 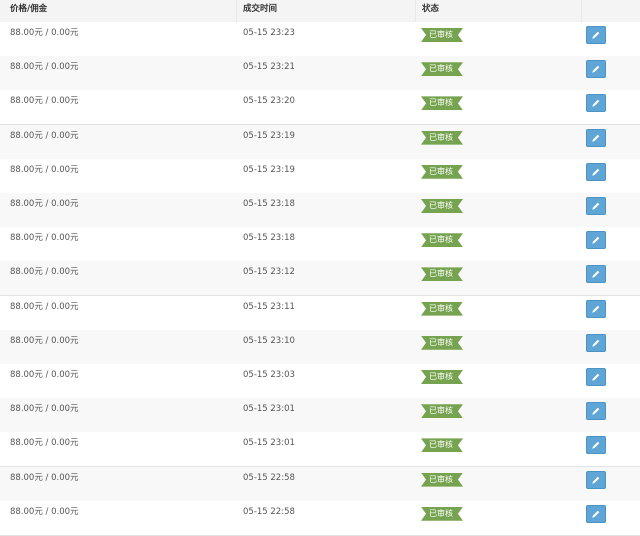 I want to click on table-row: 88.00元 / 0.00元 05-15 23:20 已审核, so click(x=320, y=108).